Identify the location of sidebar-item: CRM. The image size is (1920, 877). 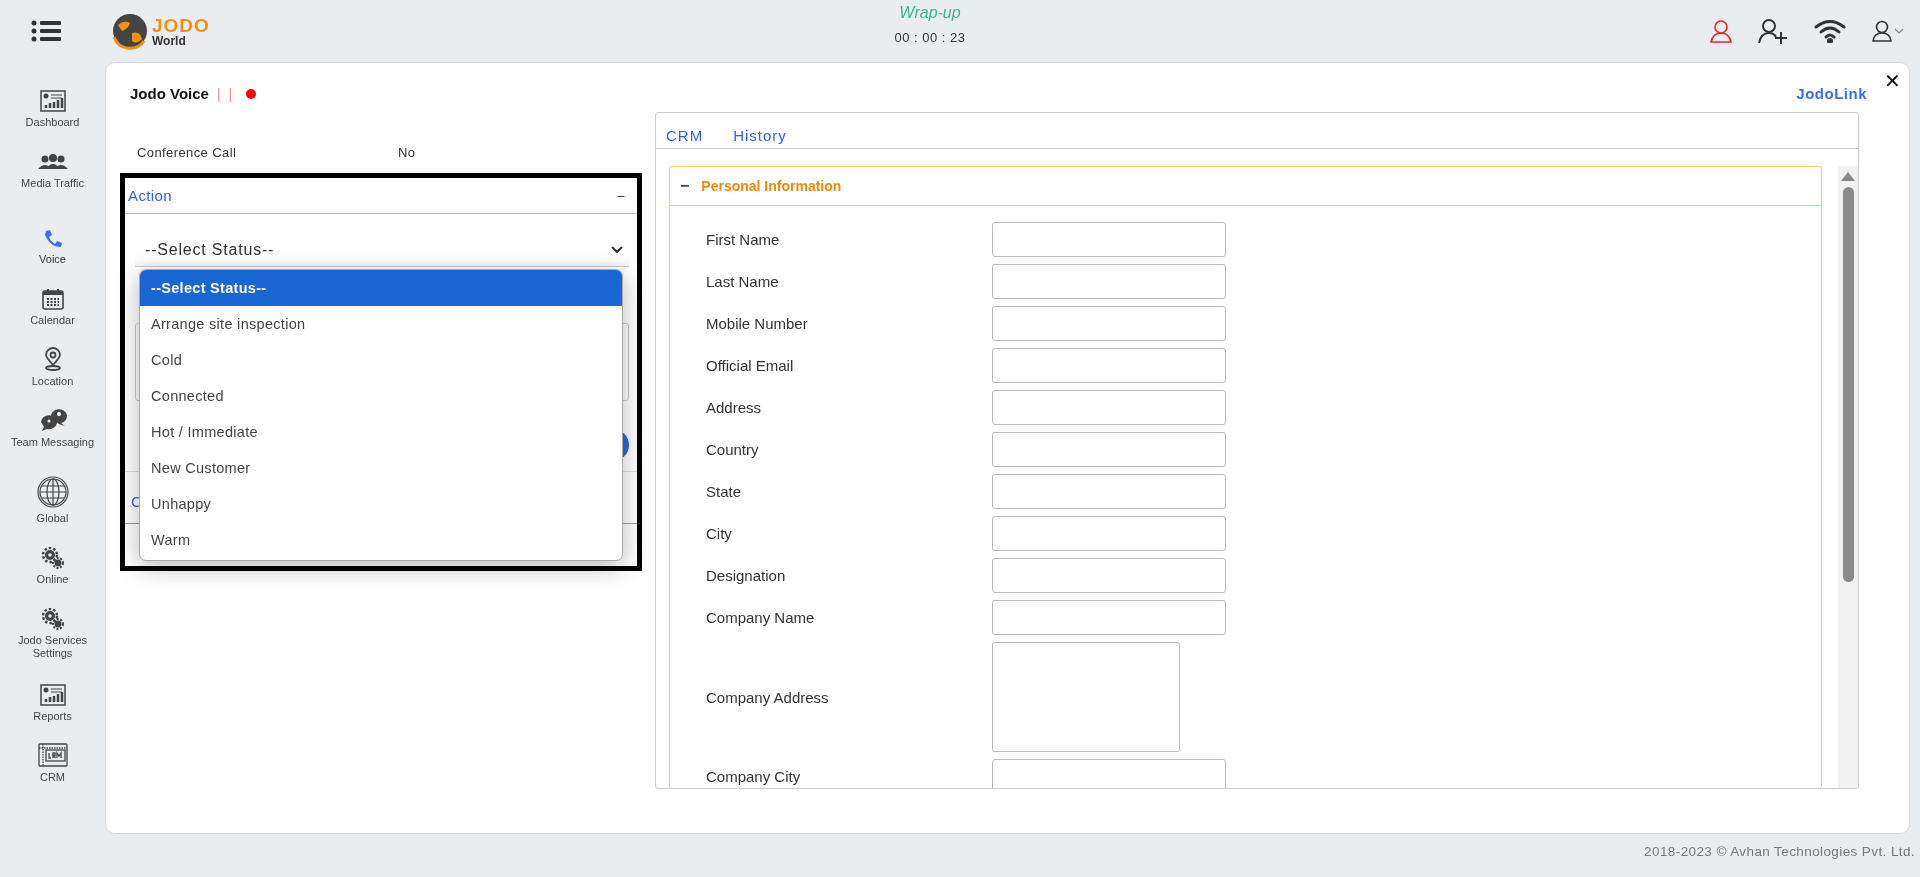
(52, 769).